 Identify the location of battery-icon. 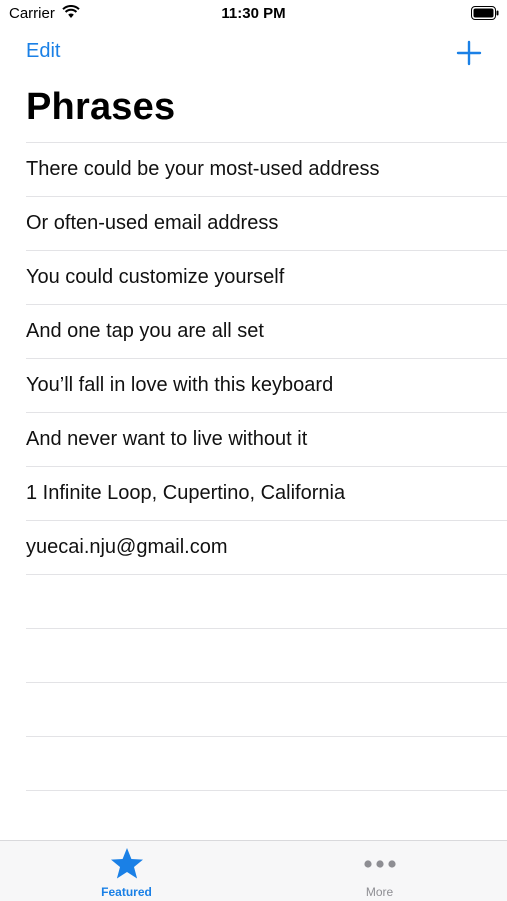
(485, 15).